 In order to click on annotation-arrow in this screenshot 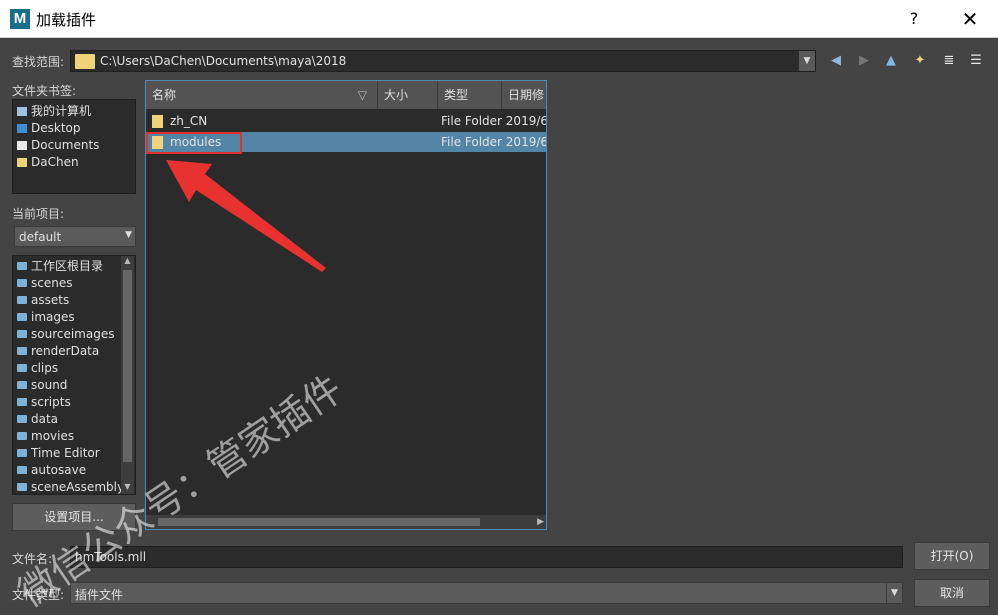, I will do `click(246, 216)`.